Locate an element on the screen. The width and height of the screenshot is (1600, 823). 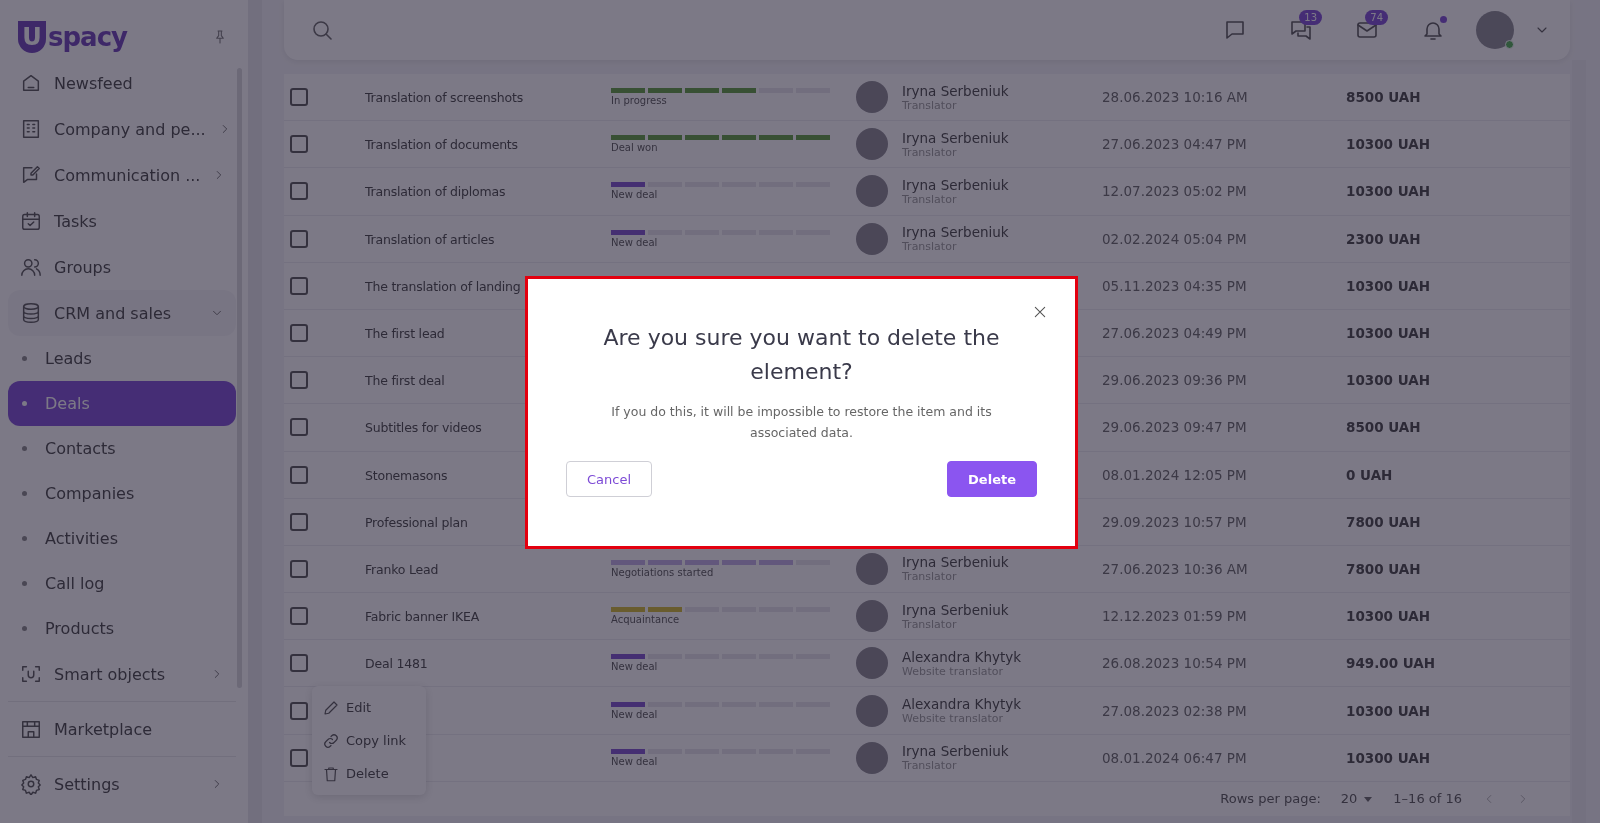
date-cell: 29.06.2023 09:36 PM is located at coordinates (1174, 380).